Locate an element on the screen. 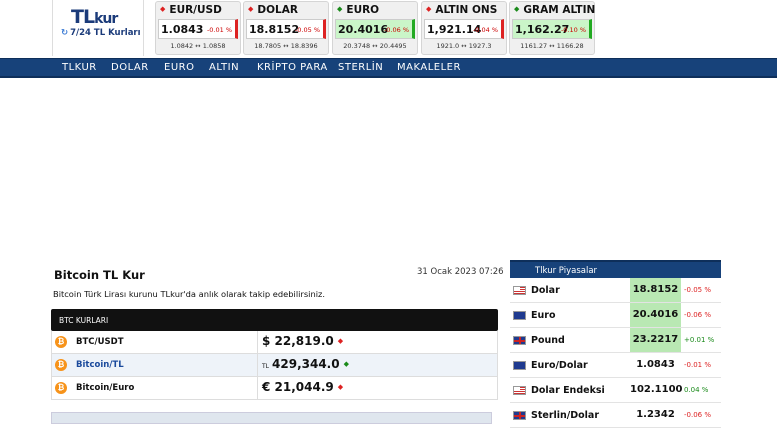 This screenshot has height=428, width=777. ticker-high: 1927.3 is located at coordinates (480, 46).